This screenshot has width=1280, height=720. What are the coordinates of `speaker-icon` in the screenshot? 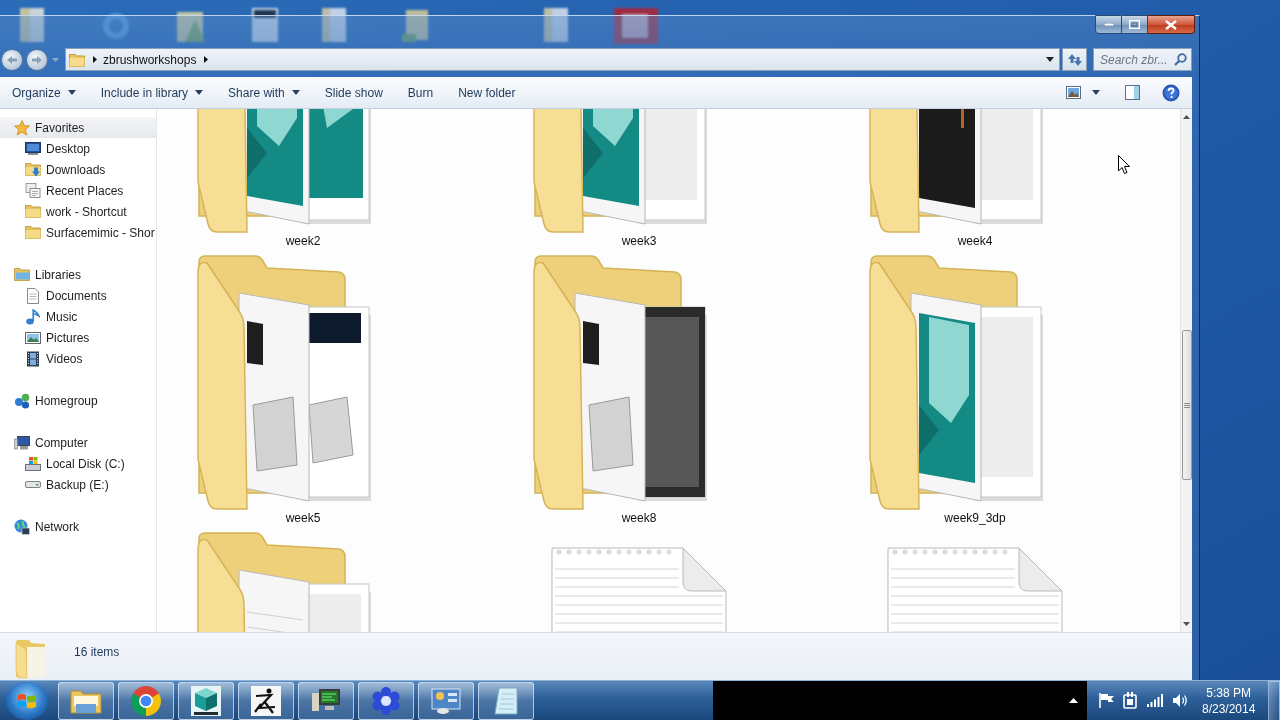 It's located at (1180, 700).